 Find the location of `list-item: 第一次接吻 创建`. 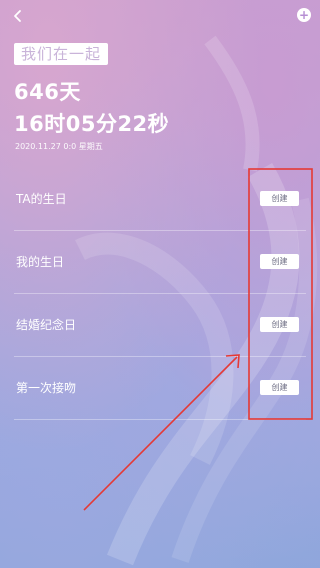

list-item: 第一次接吻 创建 is located at coordinates (160, 388).